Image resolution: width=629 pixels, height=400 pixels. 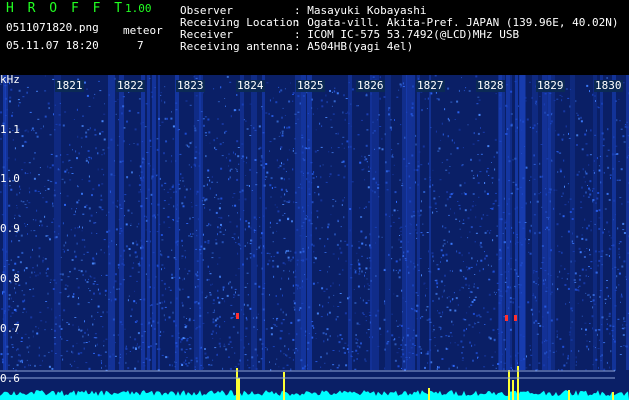 What do you see at coordinates (236, 46) in the screenshot?
I see `info-label-antenna: Receiving antenna` at bounding box center [236, 46].